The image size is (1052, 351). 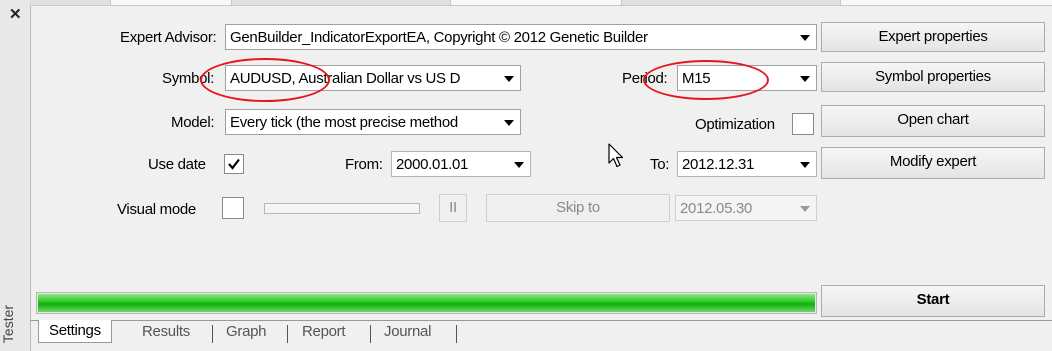 I want to click on from-date-picker: 2000.01.01, so click(x=461, y=164).